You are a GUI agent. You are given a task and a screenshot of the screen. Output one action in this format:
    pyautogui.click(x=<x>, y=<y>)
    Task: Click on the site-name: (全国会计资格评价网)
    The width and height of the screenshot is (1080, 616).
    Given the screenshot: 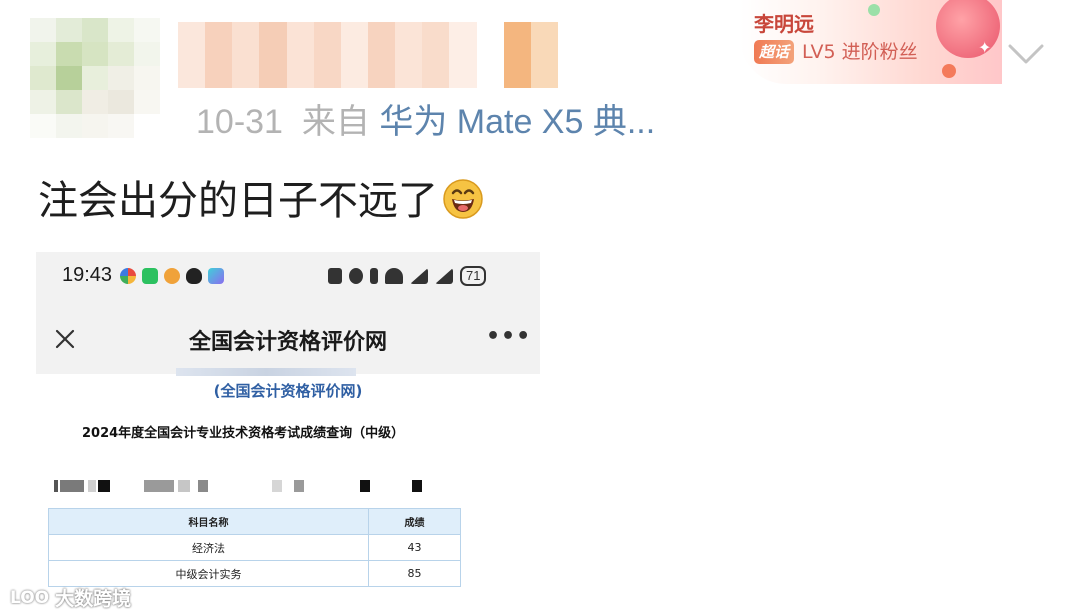 What is the action you would take?
    pyautogui.click(x=288, y=391)
    